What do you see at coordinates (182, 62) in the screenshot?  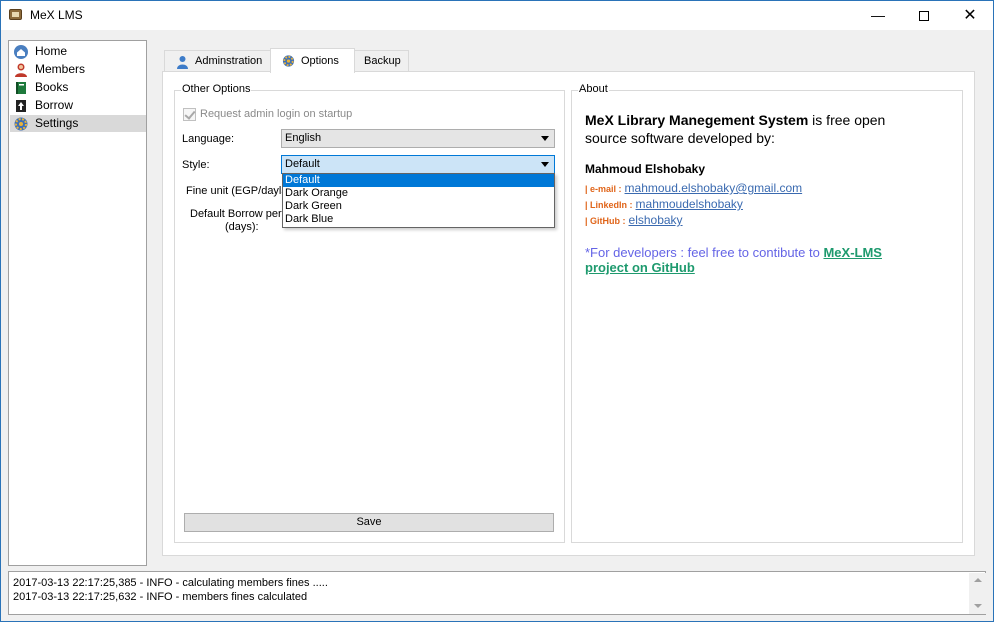 I see `user-icon` at bounding box center [182, 62].